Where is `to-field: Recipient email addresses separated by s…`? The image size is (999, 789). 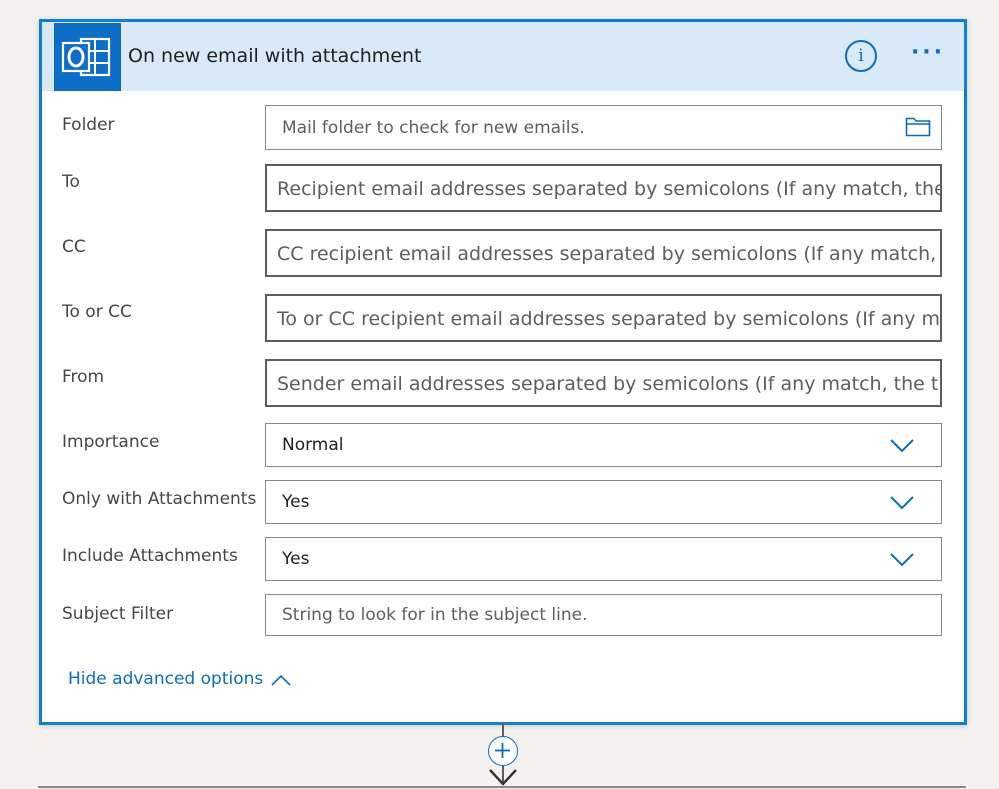
to-field: Recipient email addresses separated by s… is located at coordinates (603, 188).